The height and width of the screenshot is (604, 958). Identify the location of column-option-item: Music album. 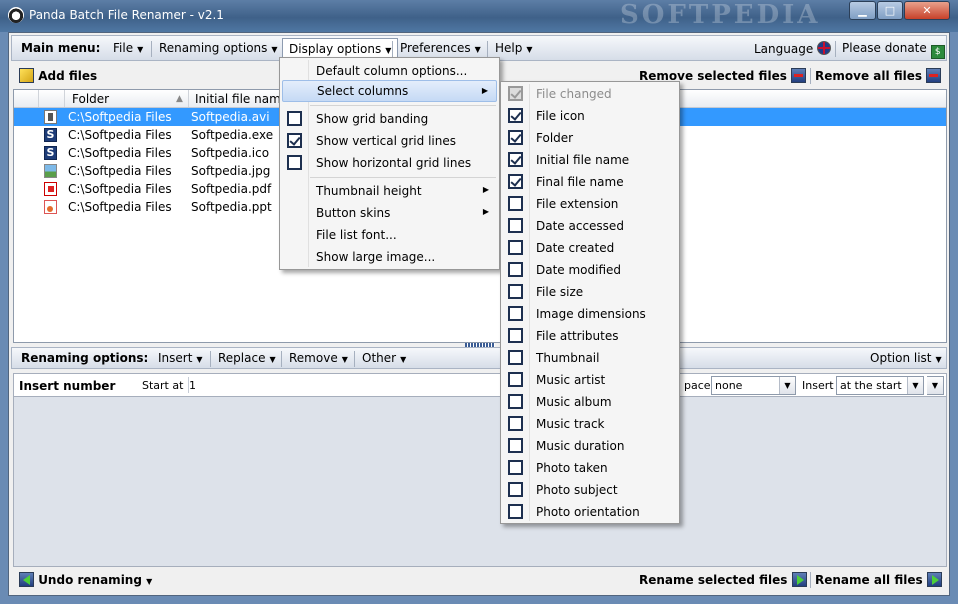
(590, 402).